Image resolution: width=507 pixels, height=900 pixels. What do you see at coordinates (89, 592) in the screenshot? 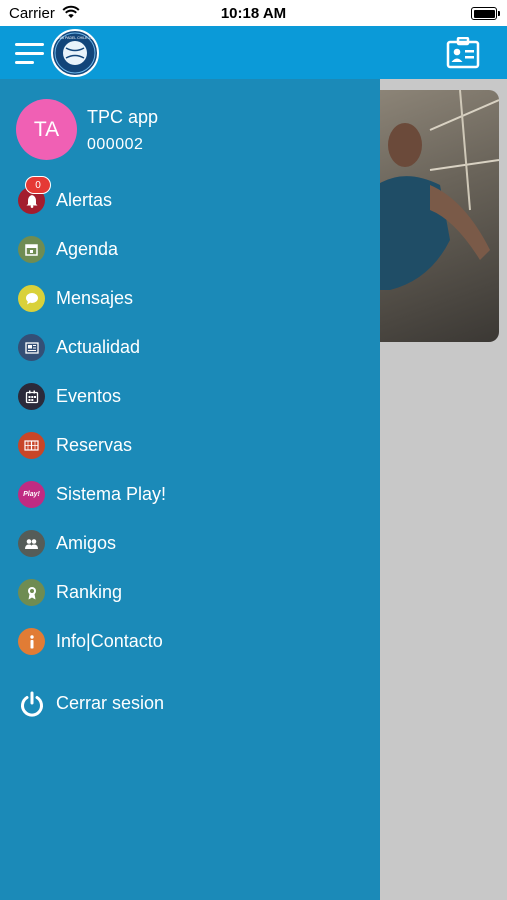
I see `menu-item-label: Ranking` at bounding box center [89, 592].